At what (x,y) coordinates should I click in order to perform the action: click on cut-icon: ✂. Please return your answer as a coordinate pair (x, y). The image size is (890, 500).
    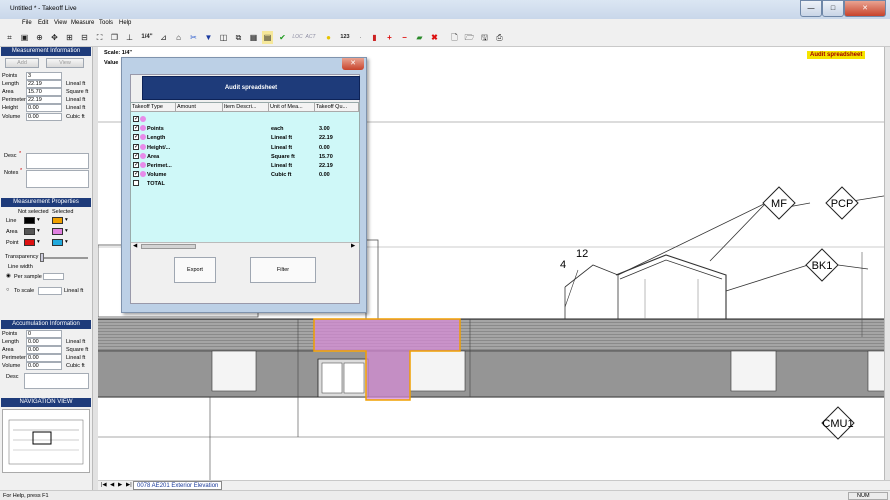
    Looking at the image, I should click on (193, 37).